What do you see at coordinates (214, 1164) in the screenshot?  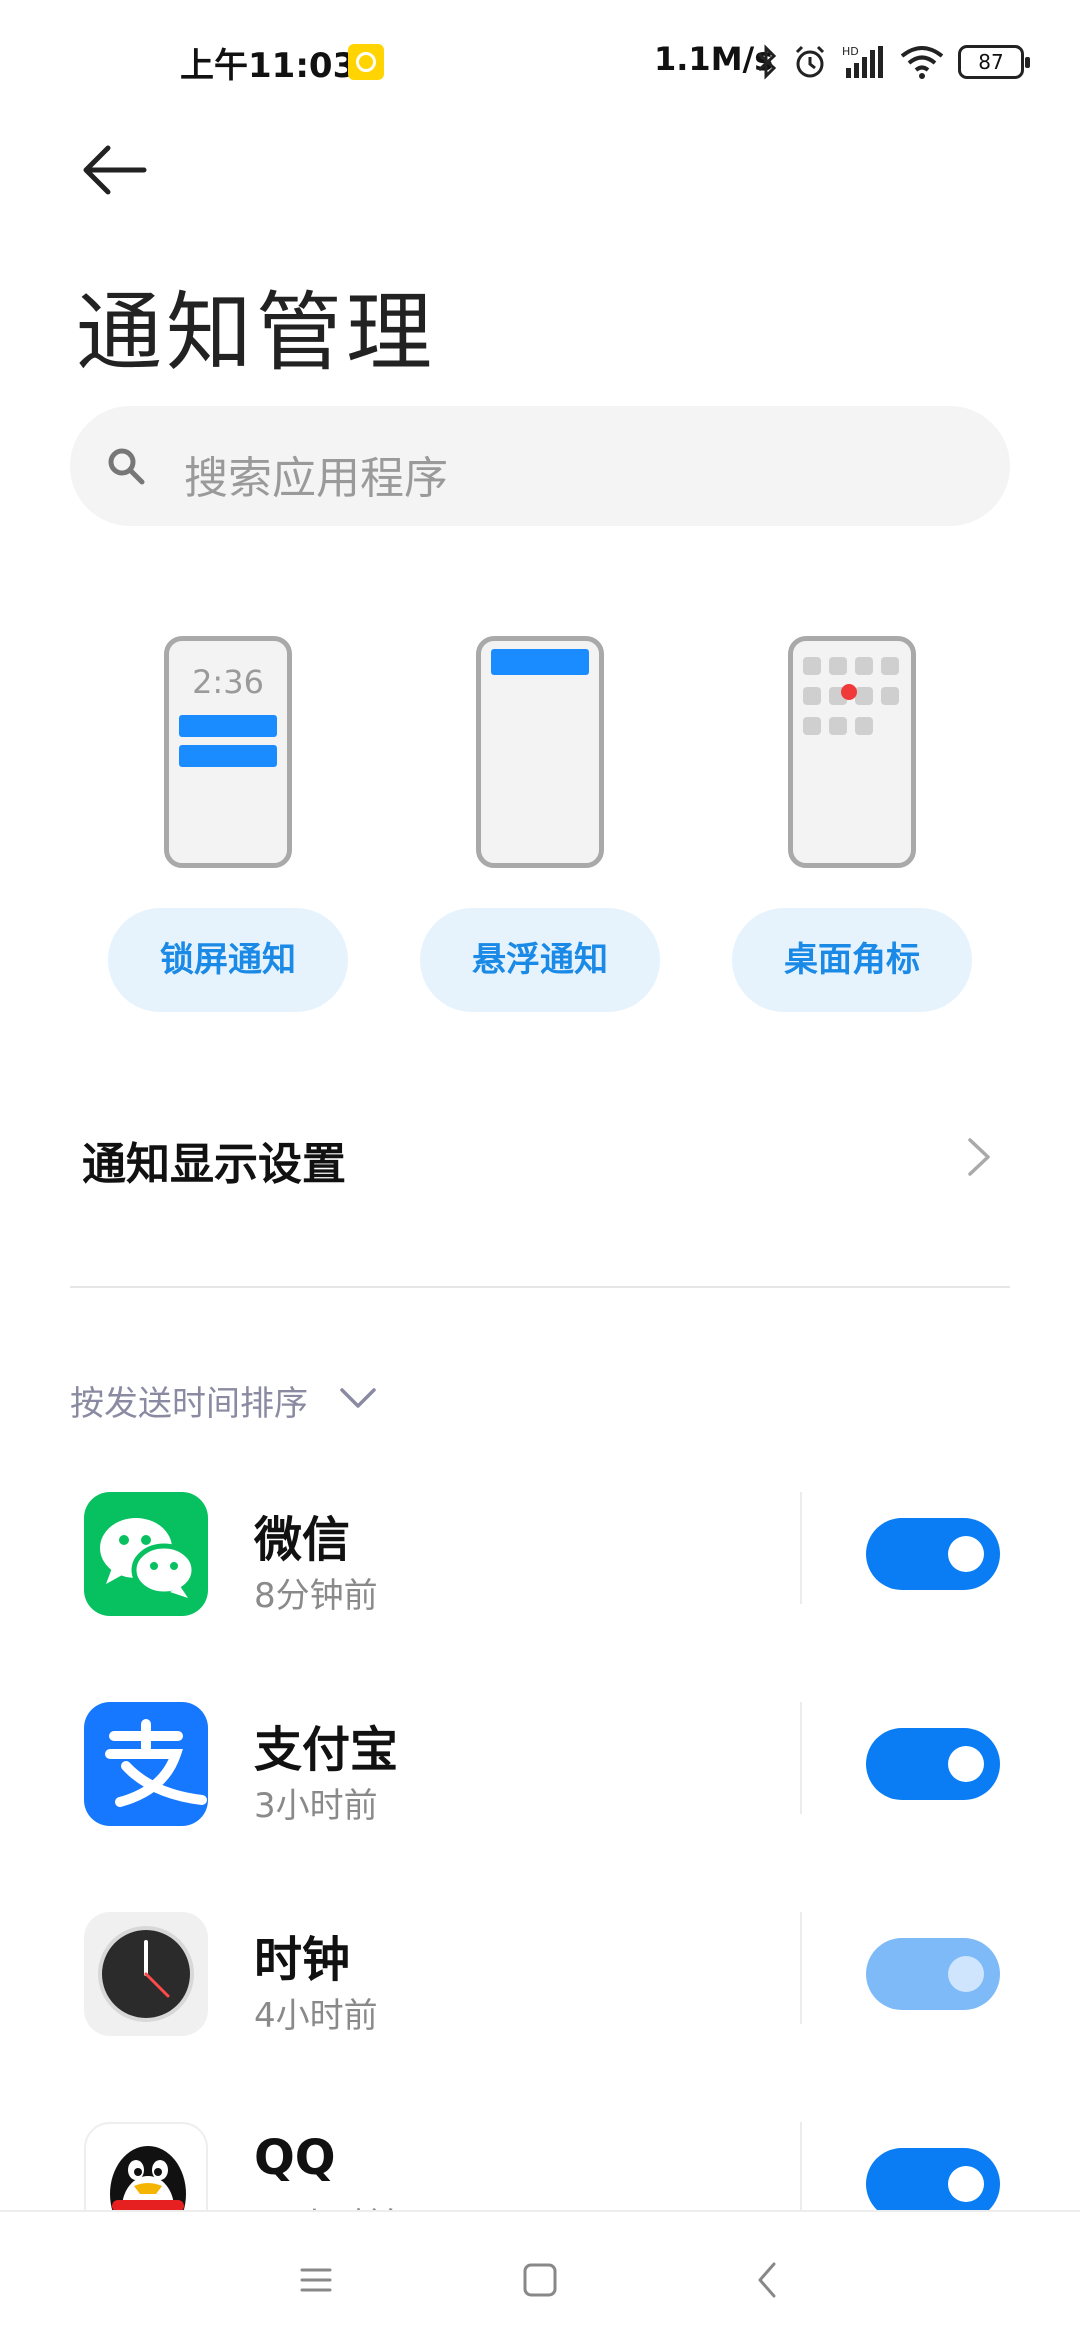 I see `settings-label: 通知显示设置` at bounding box center [214, 1164].